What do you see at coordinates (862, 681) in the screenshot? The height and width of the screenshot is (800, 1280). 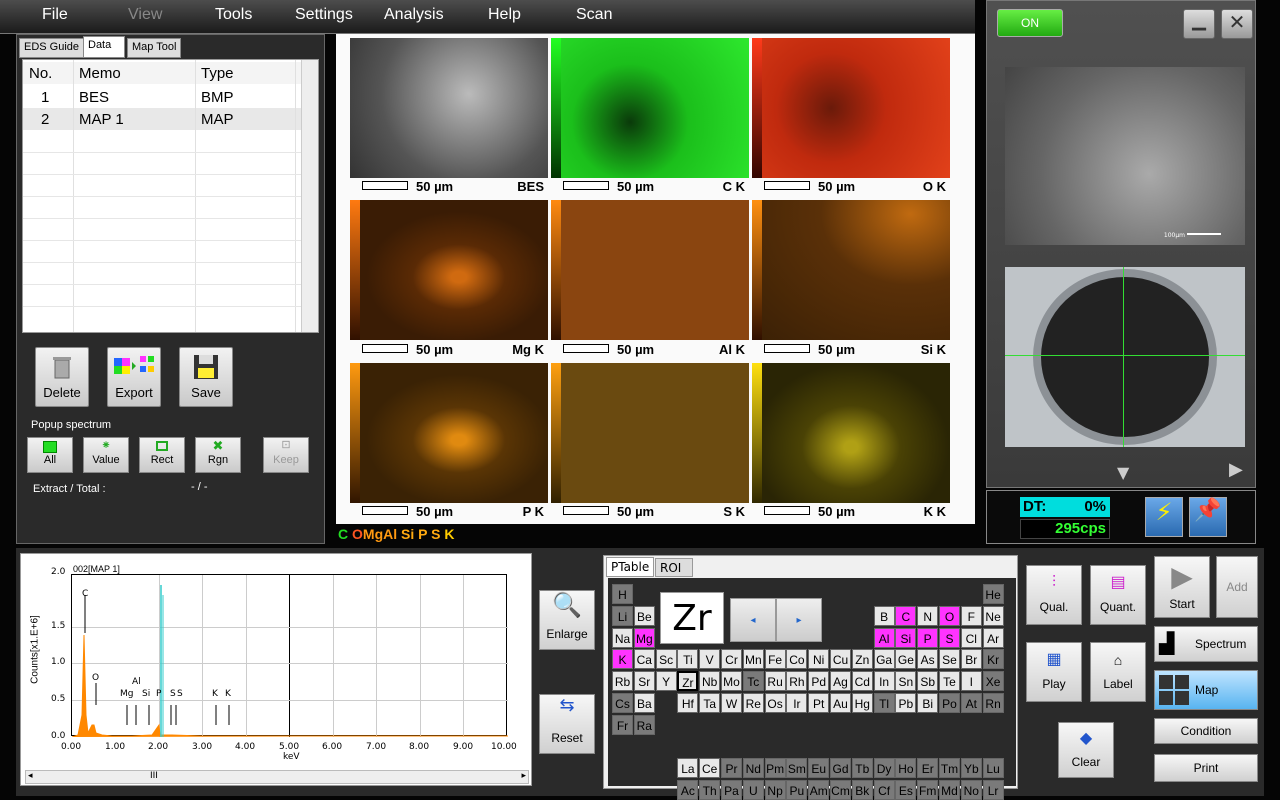 I see `element-cell-cd: Cd` at bounding box center [862, 681].